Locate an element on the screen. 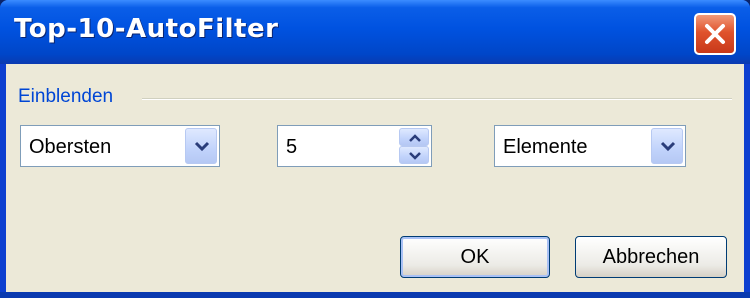  arrow-down-icon is located at coordinates (415, 156).